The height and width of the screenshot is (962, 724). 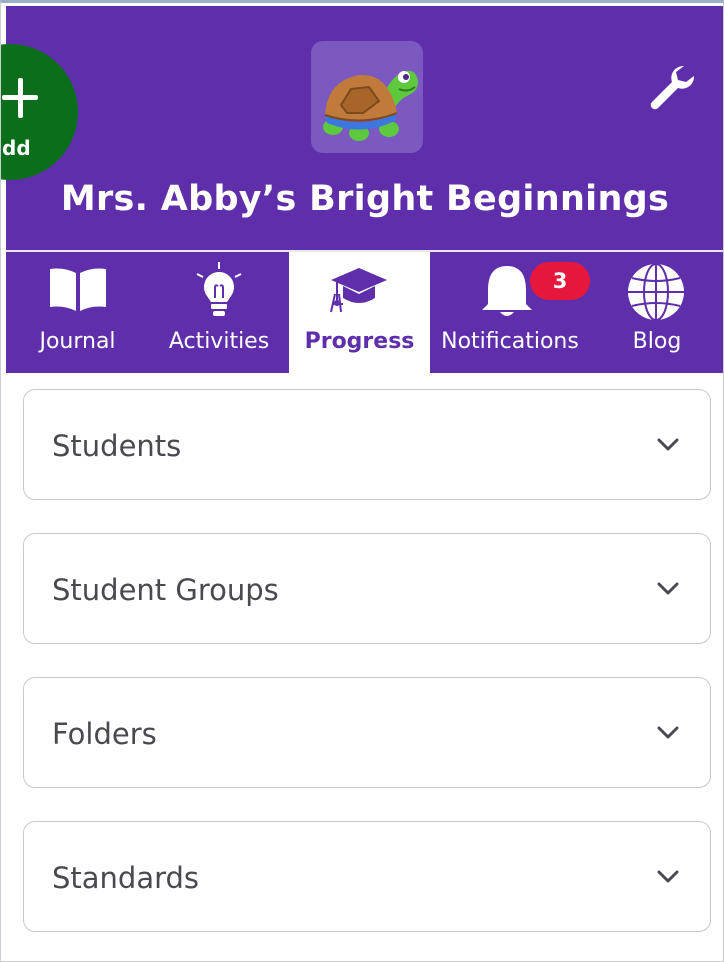 What do you see at coordinates (117, 446) in the screenshot?
I see `accordion-label: Students` at bounding box center [117, 446].